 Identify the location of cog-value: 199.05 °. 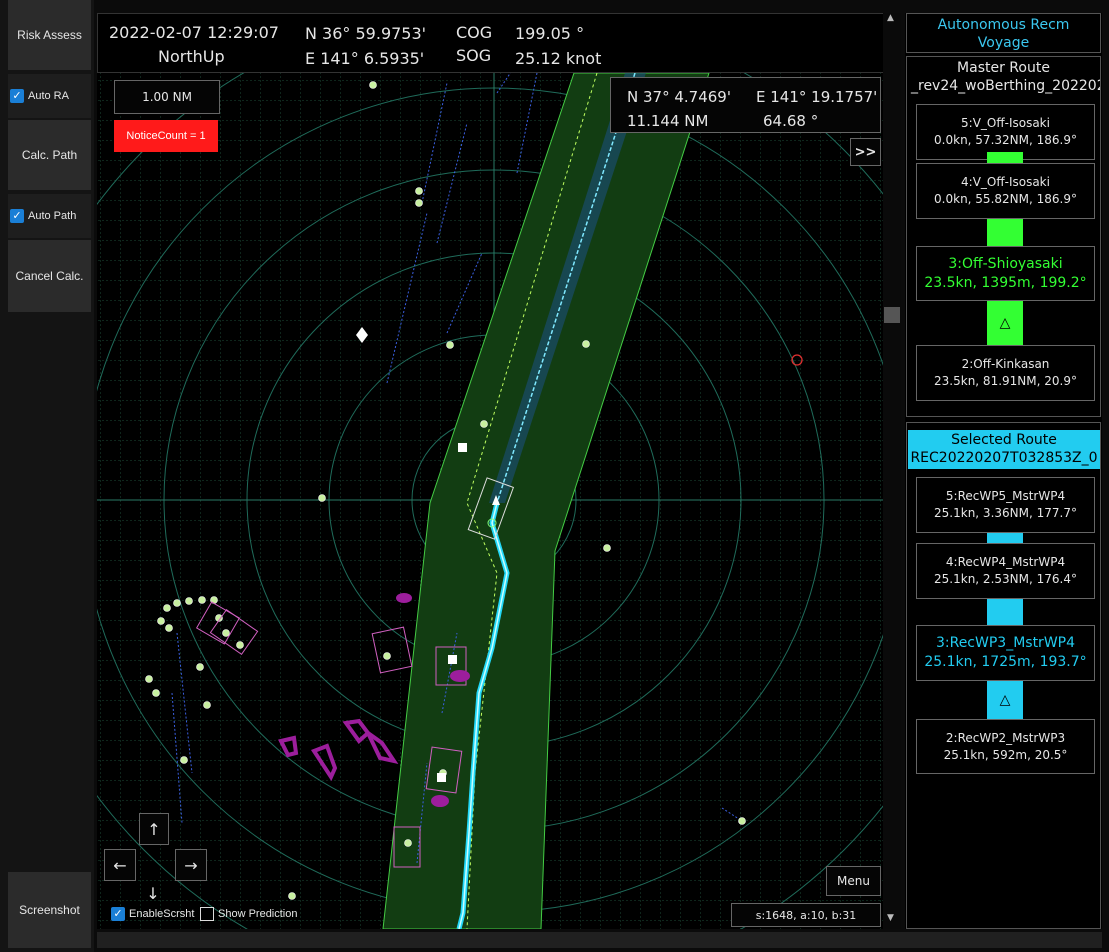
(550, 33).